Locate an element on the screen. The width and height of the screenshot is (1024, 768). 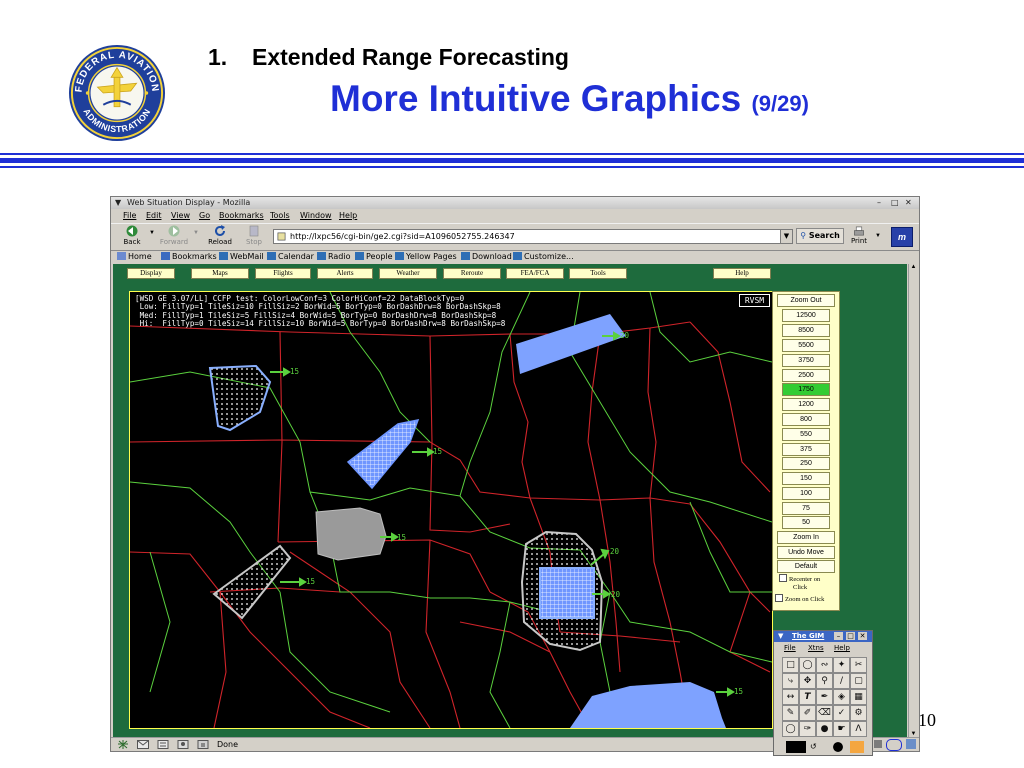
pencil-icon: ✎ is located at coordinates (790, 713).